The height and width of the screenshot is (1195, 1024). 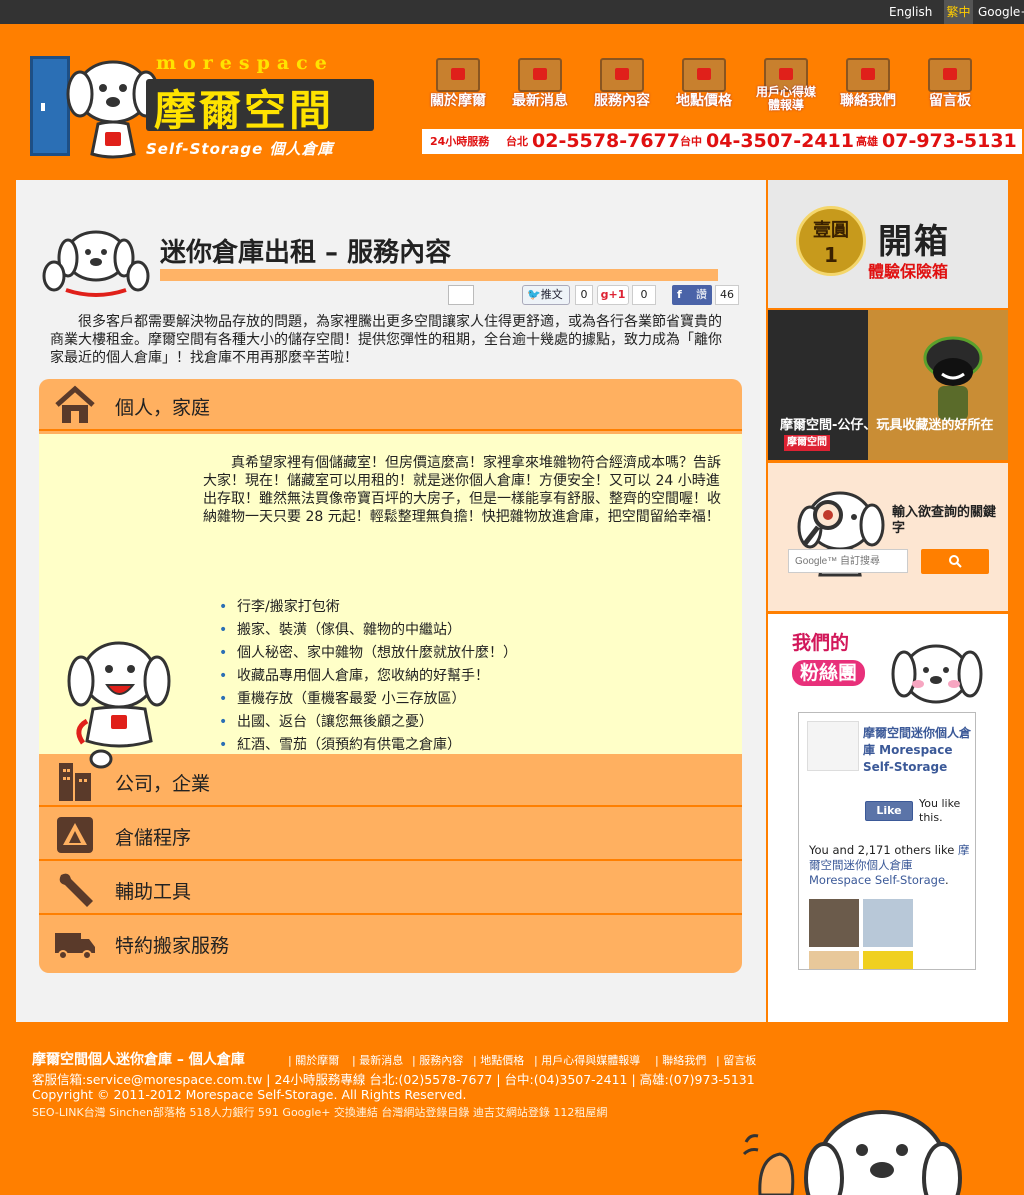 I want to click on section-label: 公司，企業, so click(x=163, y=784).